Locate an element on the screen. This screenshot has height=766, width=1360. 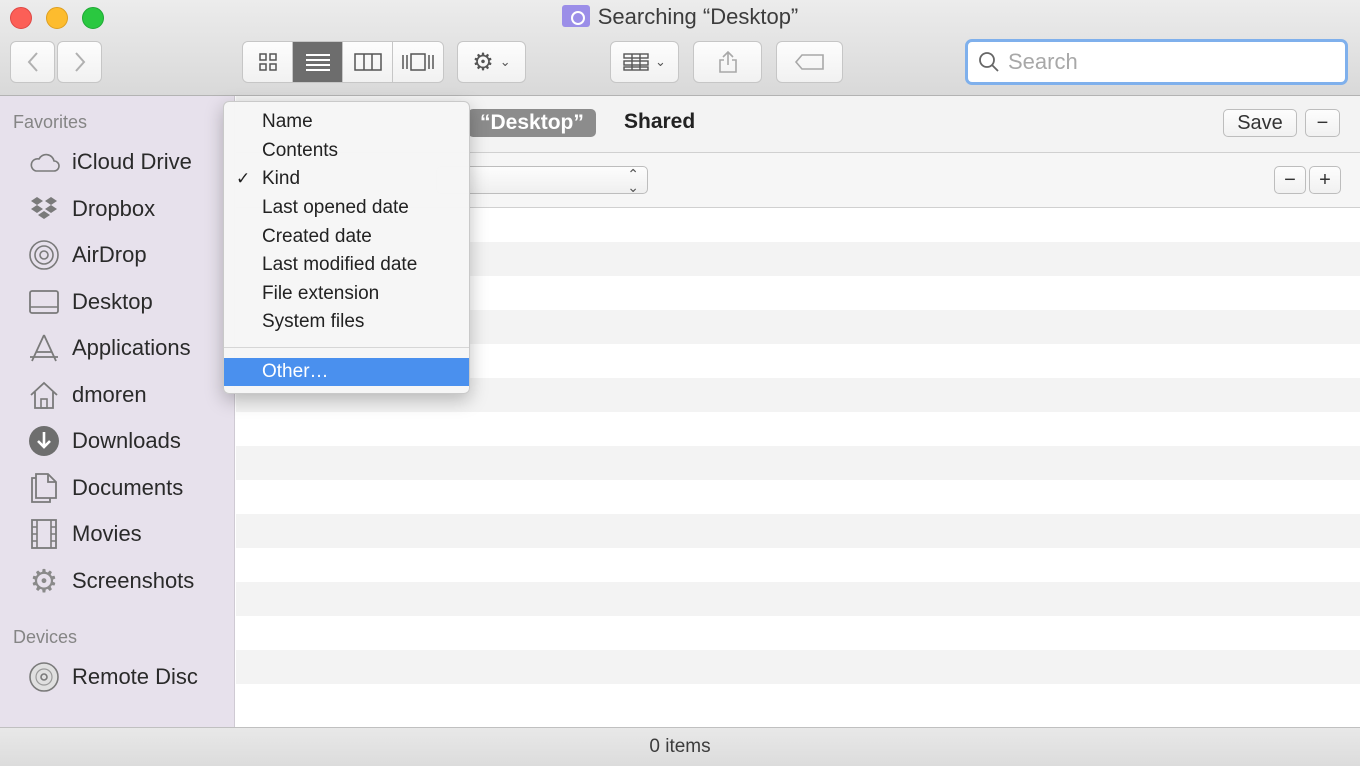
cover-flow-icon is located at coordinates (418, 62).